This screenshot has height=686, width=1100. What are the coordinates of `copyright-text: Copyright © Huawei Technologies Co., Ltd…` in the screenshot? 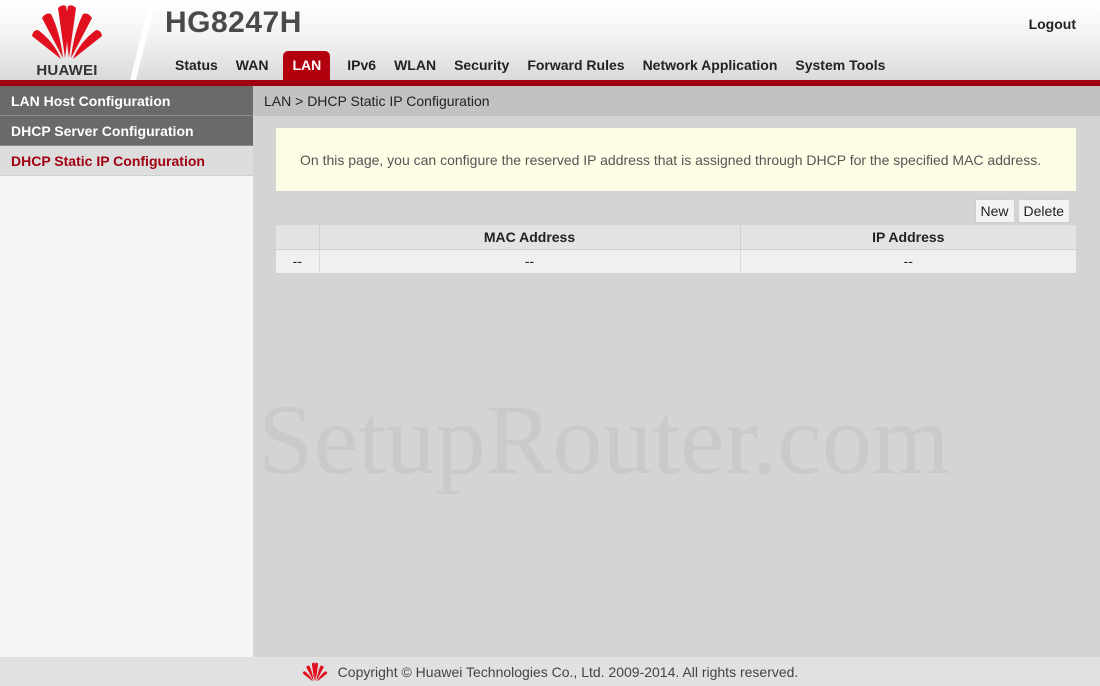 It's located at (568, 671).